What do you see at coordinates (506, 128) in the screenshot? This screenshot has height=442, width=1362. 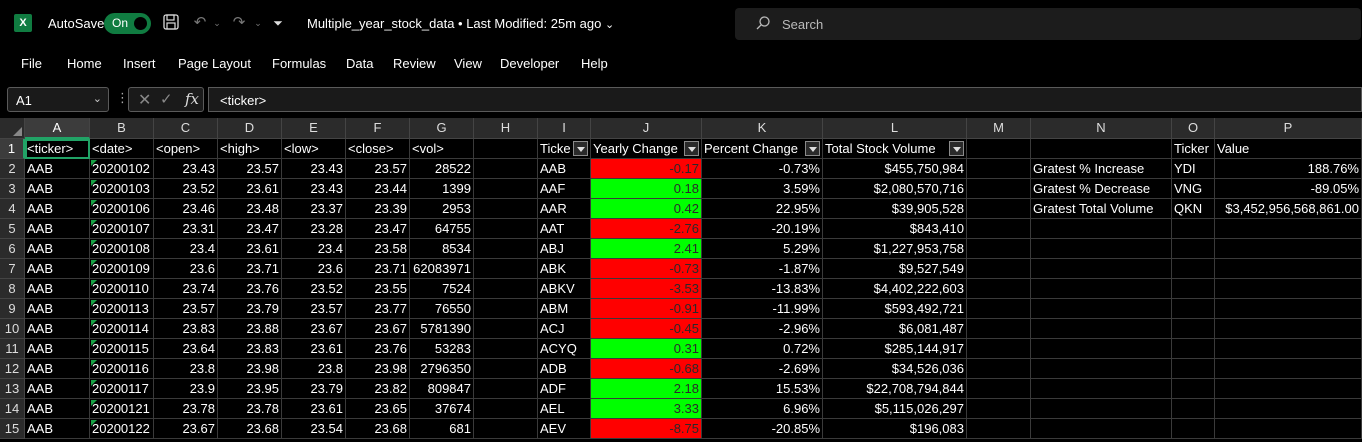 I see `column-header-h: H` at bounding box center [506, 128].